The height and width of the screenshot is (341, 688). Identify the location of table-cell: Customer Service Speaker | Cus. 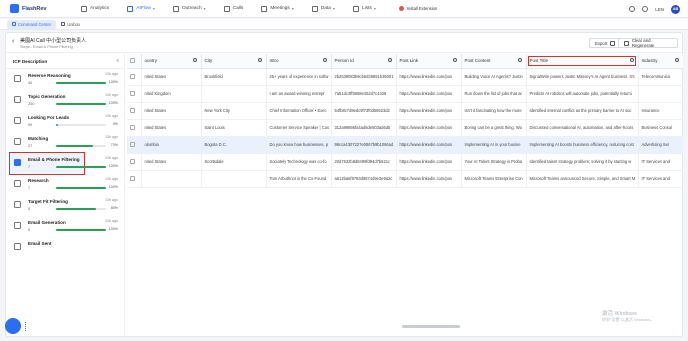
(299, 128).